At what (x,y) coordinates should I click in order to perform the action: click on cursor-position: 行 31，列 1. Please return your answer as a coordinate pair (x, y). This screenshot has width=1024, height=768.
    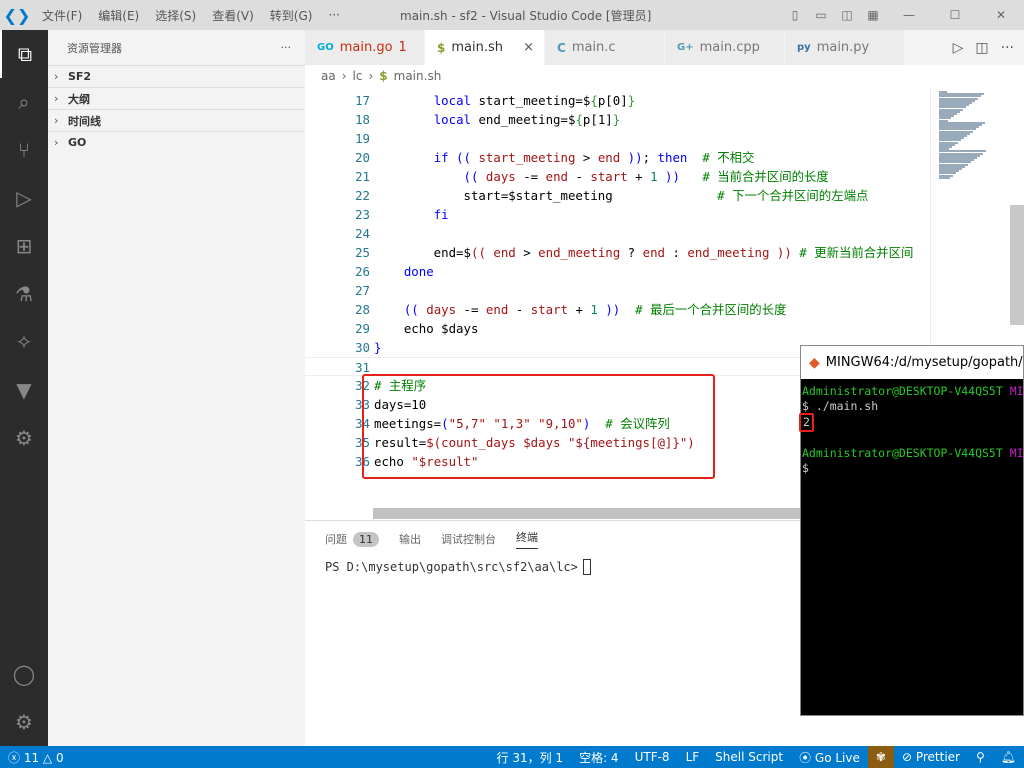
    Looking at the image, I should click on (530, 757).